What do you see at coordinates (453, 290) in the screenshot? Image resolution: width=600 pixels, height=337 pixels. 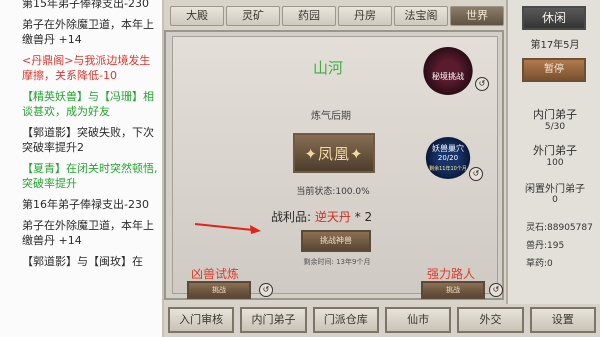 I see `strong-passerby-button: 挑战` at bounding box center [453, 290].